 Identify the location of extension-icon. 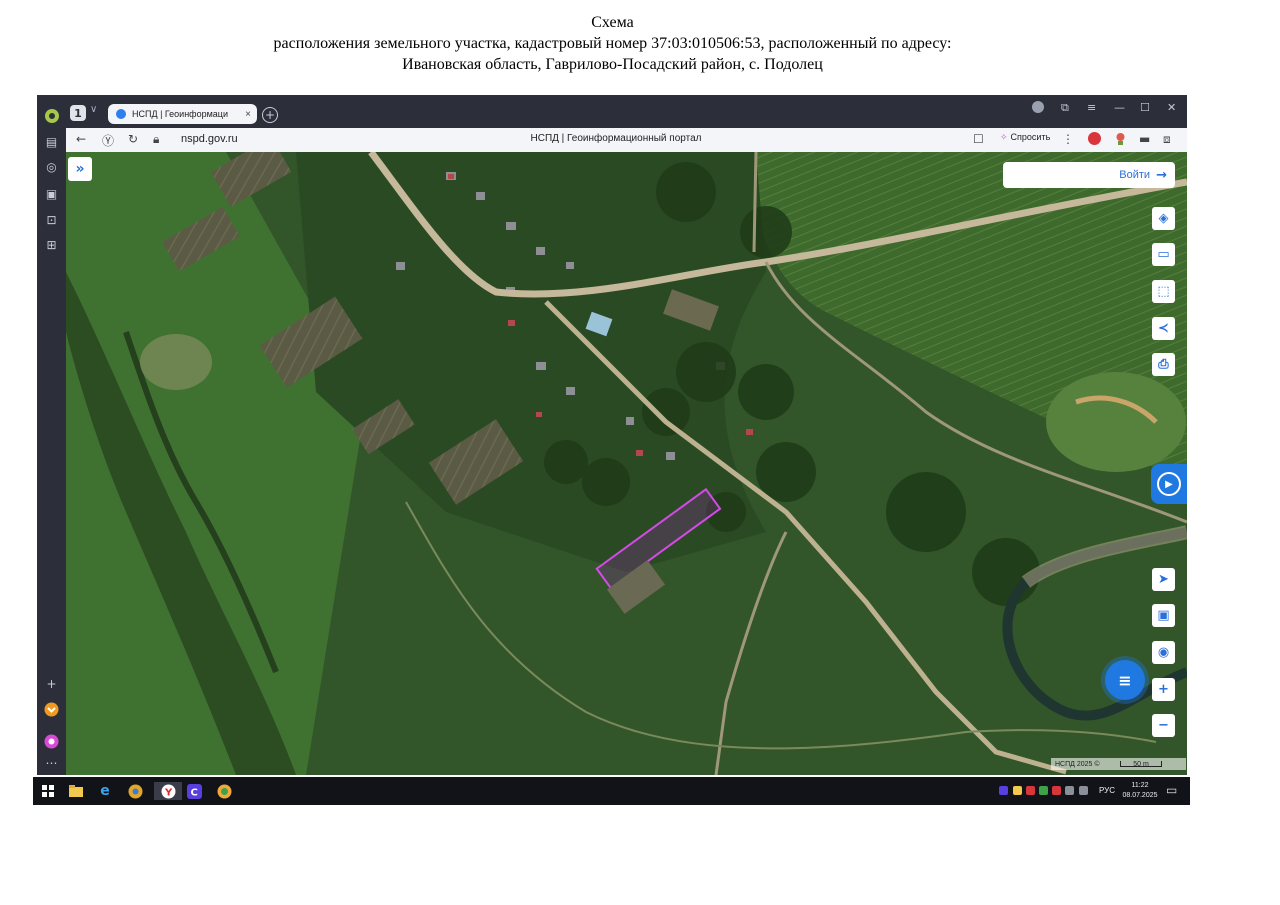
(1120, 140).